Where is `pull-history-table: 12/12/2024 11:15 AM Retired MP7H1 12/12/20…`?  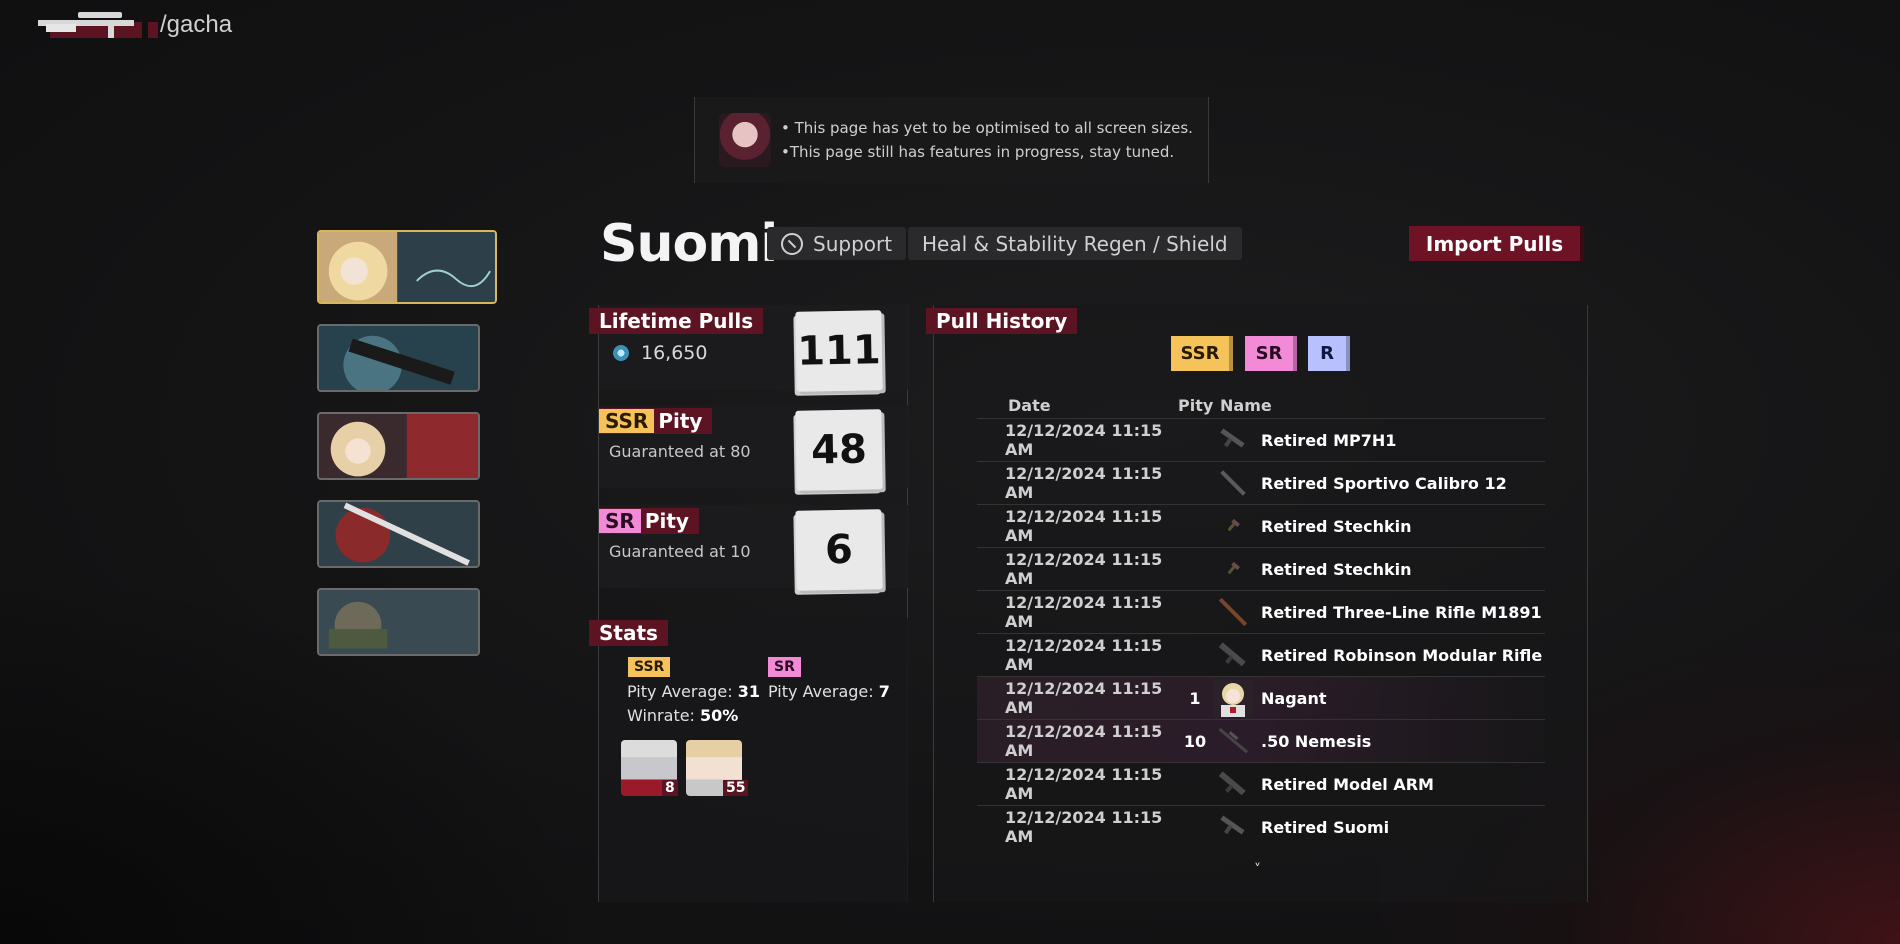 pull-history-table: 12/12/2024 11:15 AM Retired MP7H1 12/12/20… is located at coordinates (1261, 633).